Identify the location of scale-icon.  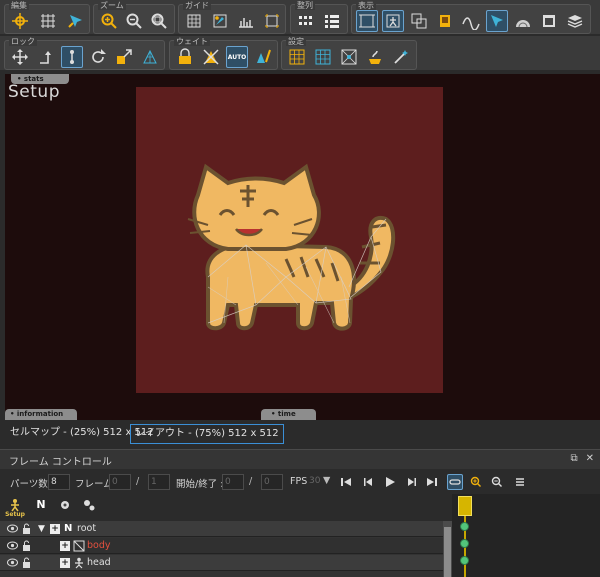
(124, 56).